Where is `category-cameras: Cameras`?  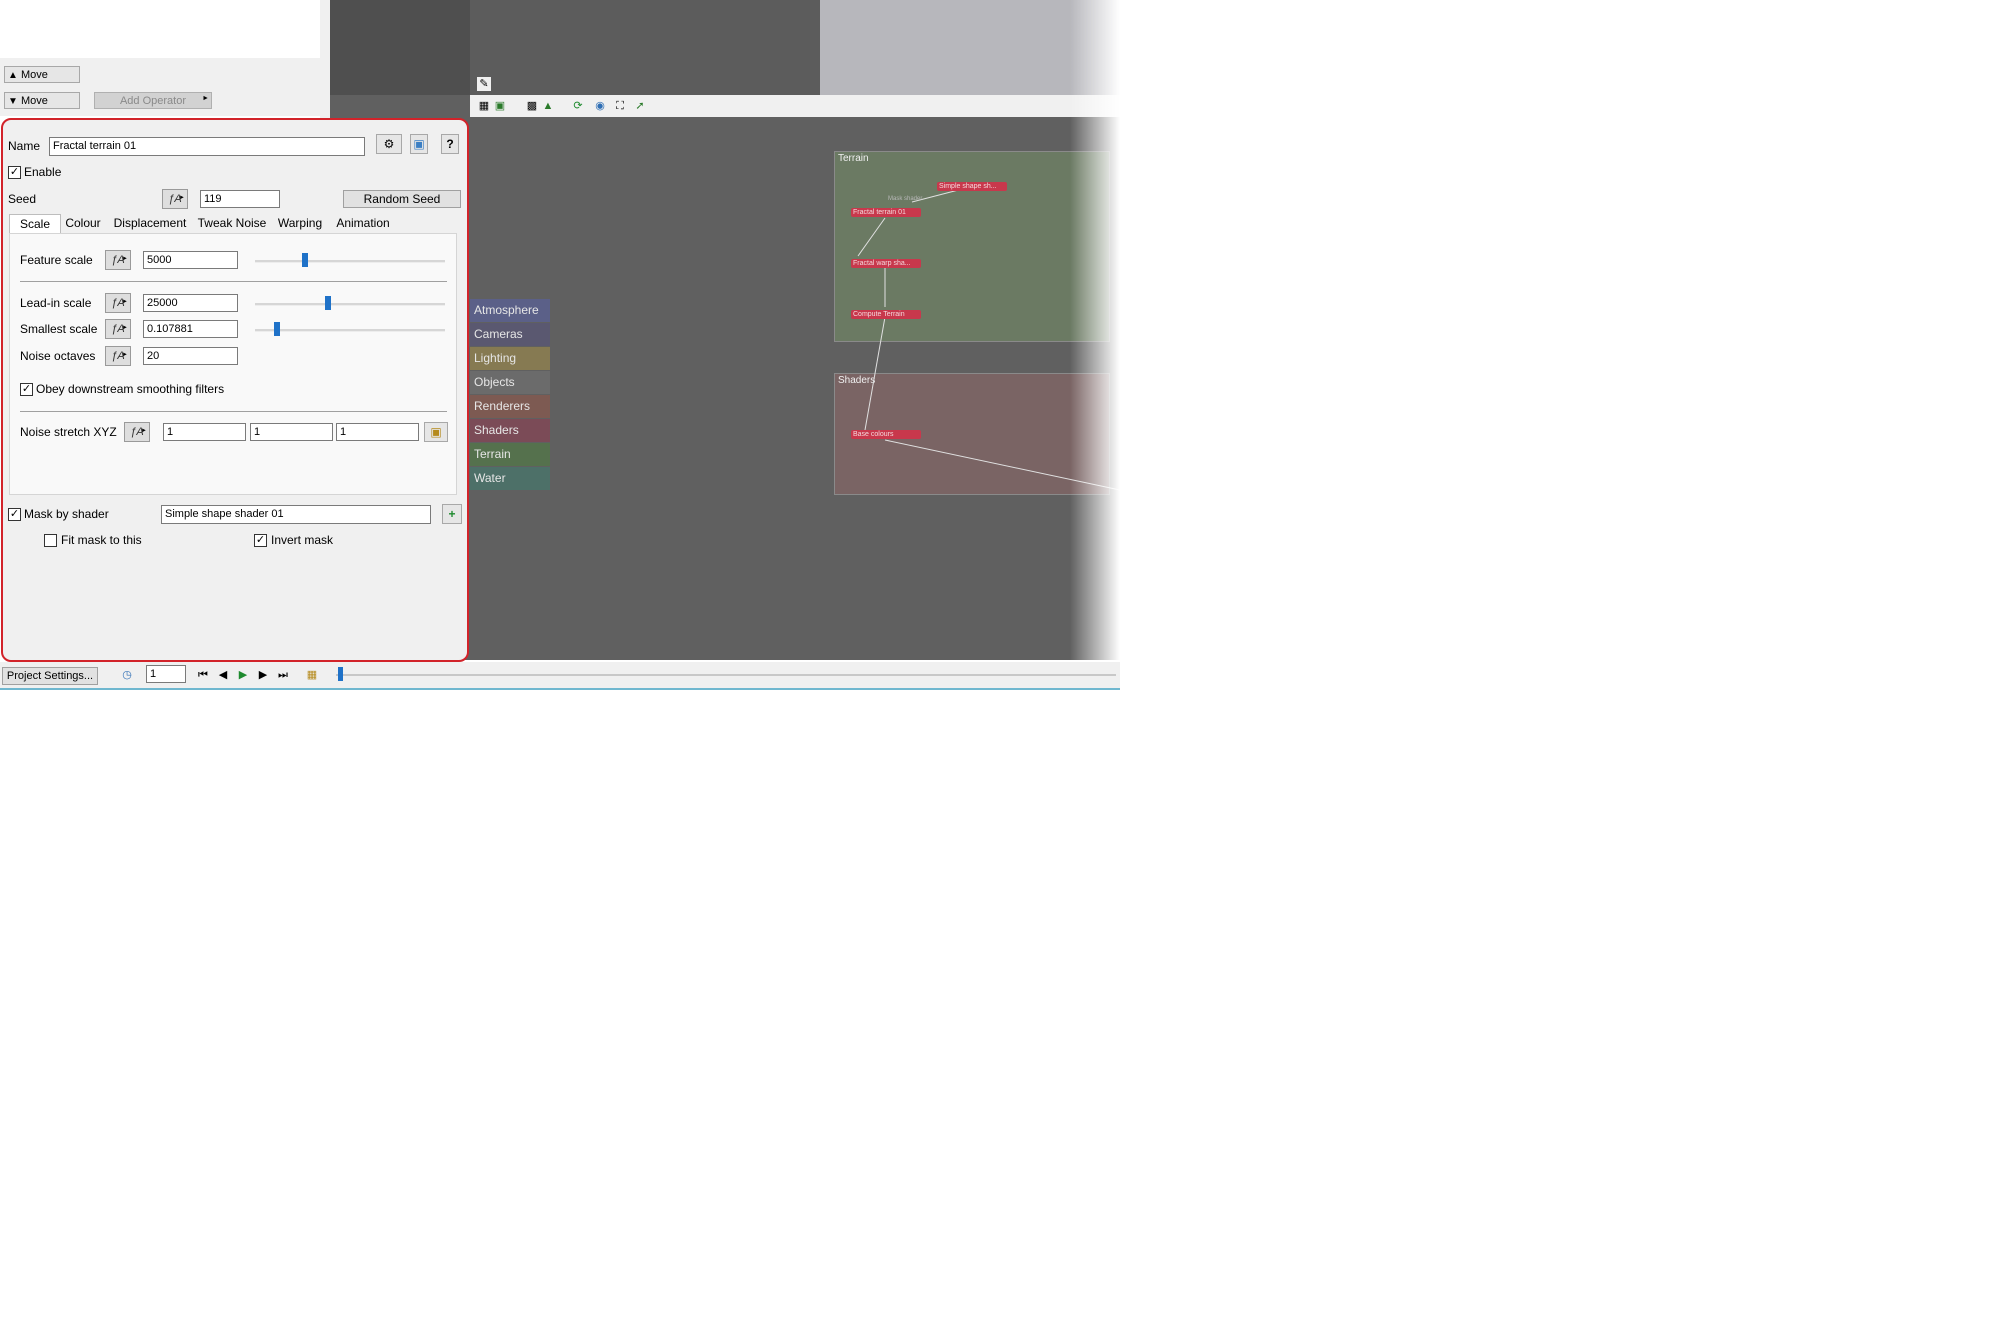 category-cameras: Cameras is located at coordinates (510, 334).